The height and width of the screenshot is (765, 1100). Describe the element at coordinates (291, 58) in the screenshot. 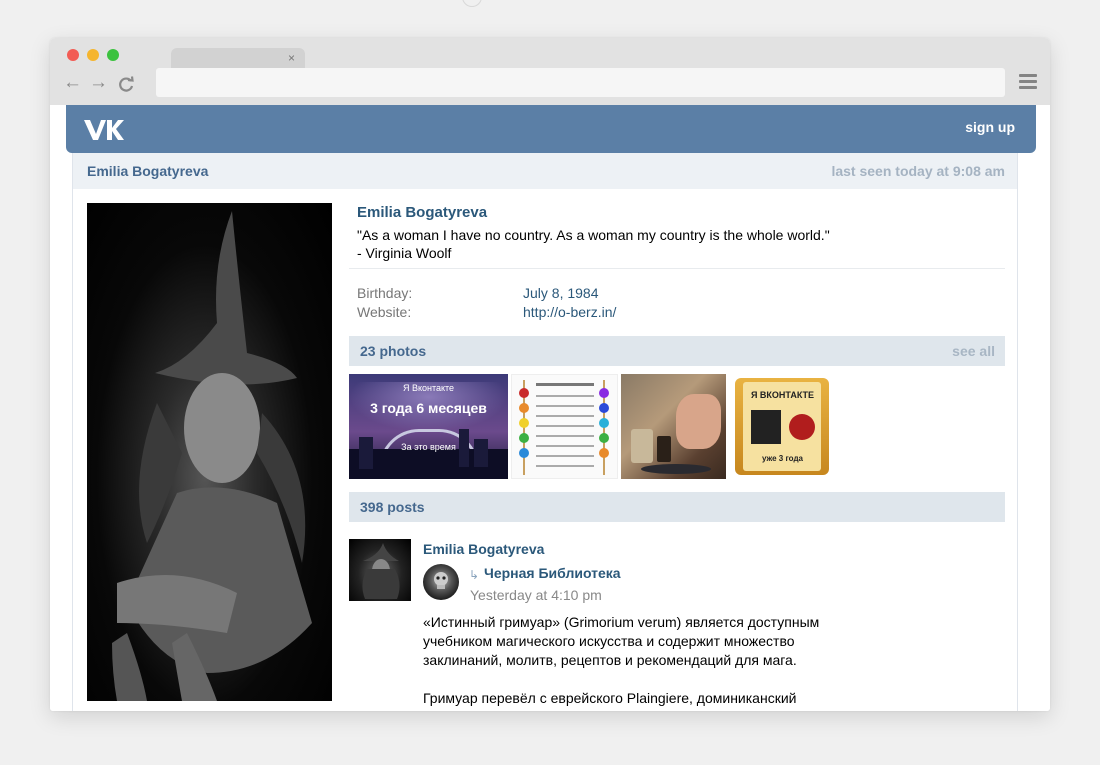

I see `tab-close-icon: ×` at that location.